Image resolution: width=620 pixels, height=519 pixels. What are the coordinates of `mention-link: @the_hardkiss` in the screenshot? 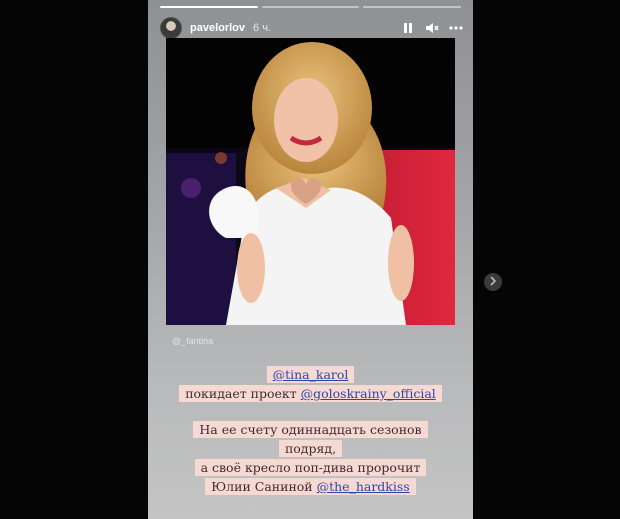 It's located at (363, 486).